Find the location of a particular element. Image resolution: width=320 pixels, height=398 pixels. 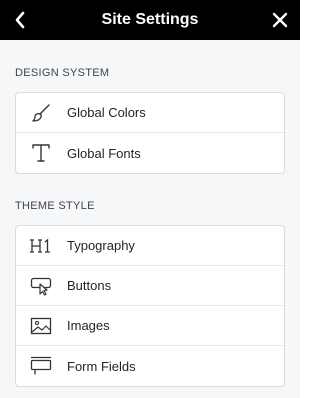

section-label-design-system: DESIGN SYSTEM is located at coordinates (62, 73).